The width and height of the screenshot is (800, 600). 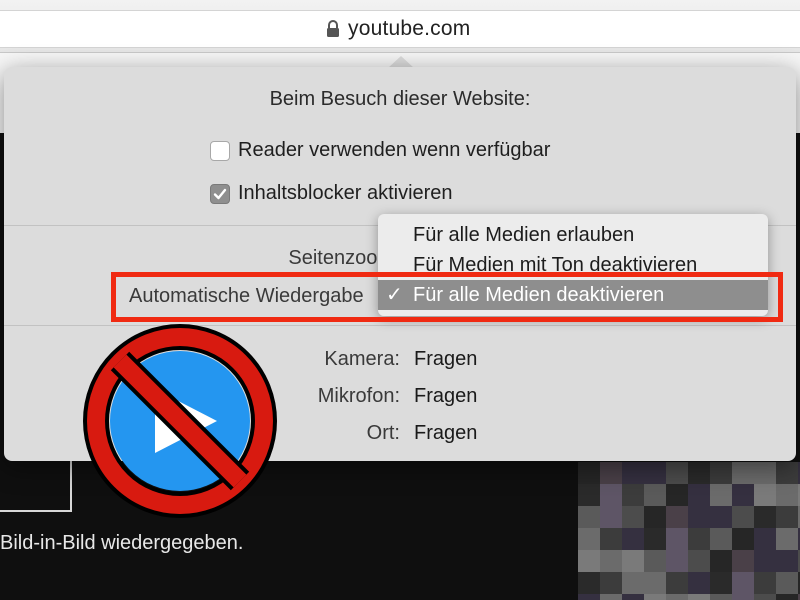 I want to click on menu-item-allow-all: Für alle Medien erlauben, so click(x=573, y=235).